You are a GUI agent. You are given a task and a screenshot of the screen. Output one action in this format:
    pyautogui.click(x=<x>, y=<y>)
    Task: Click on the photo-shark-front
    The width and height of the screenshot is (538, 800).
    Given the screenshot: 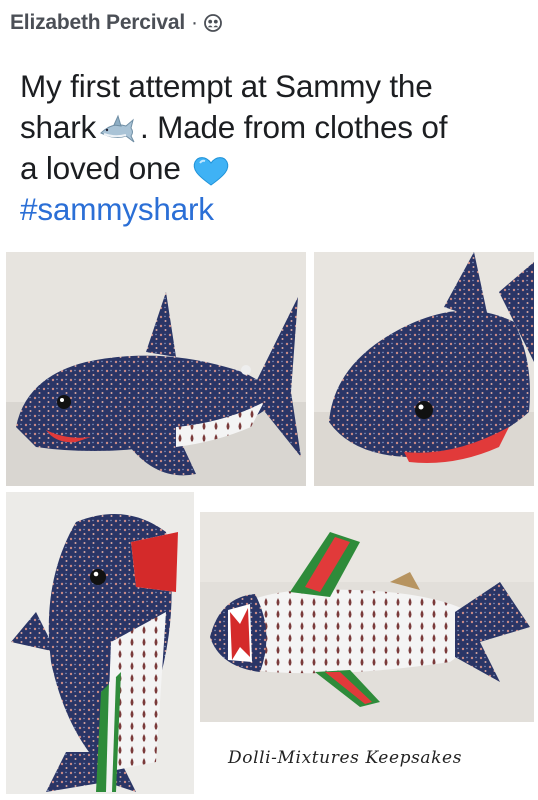 What is the action you would take?
    pyautogui.click(x=424, y=369)
    